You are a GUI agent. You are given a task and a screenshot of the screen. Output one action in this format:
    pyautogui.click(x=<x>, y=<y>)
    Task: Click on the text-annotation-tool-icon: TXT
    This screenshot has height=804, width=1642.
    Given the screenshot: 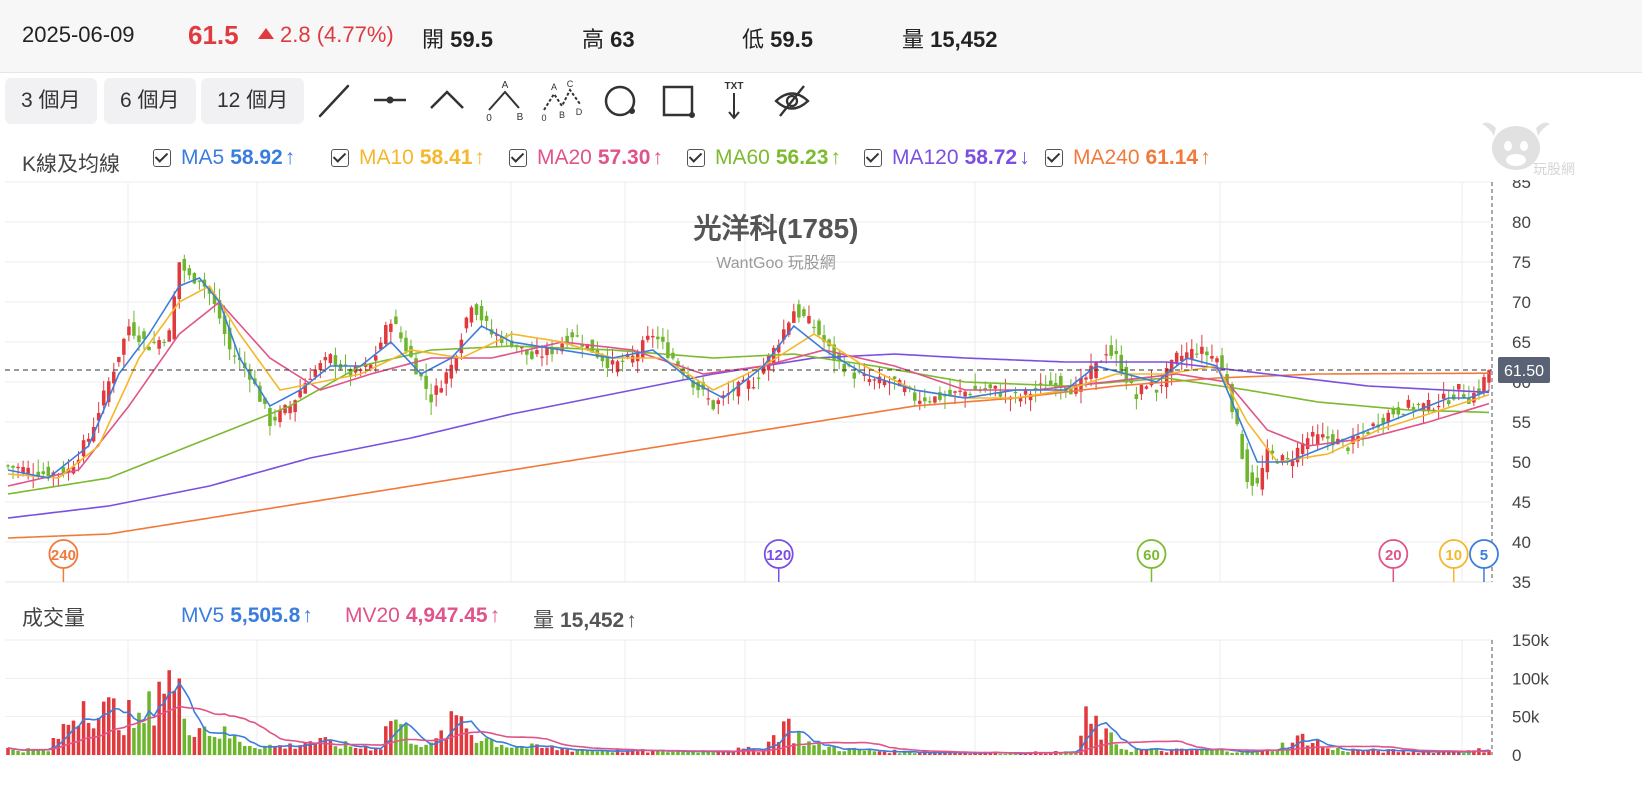 What is the action you would take?
    pyautogui.click(x=734, y=101)
    